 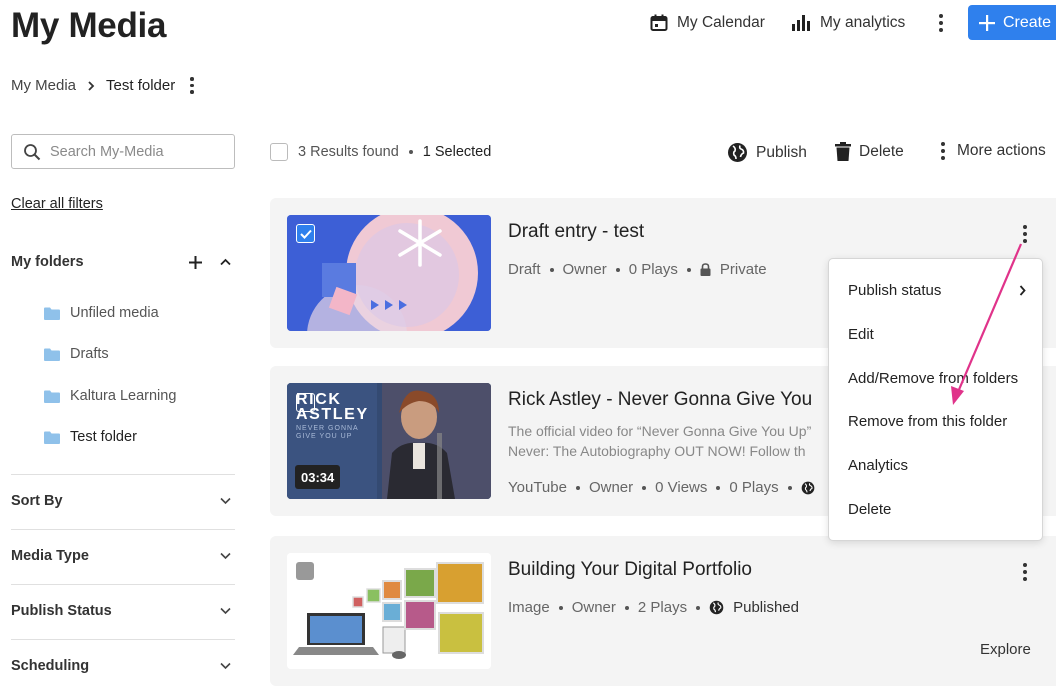 I want to click on menu-item-remove-from-folder: Remove from this folder, so click(x=927, y=421).